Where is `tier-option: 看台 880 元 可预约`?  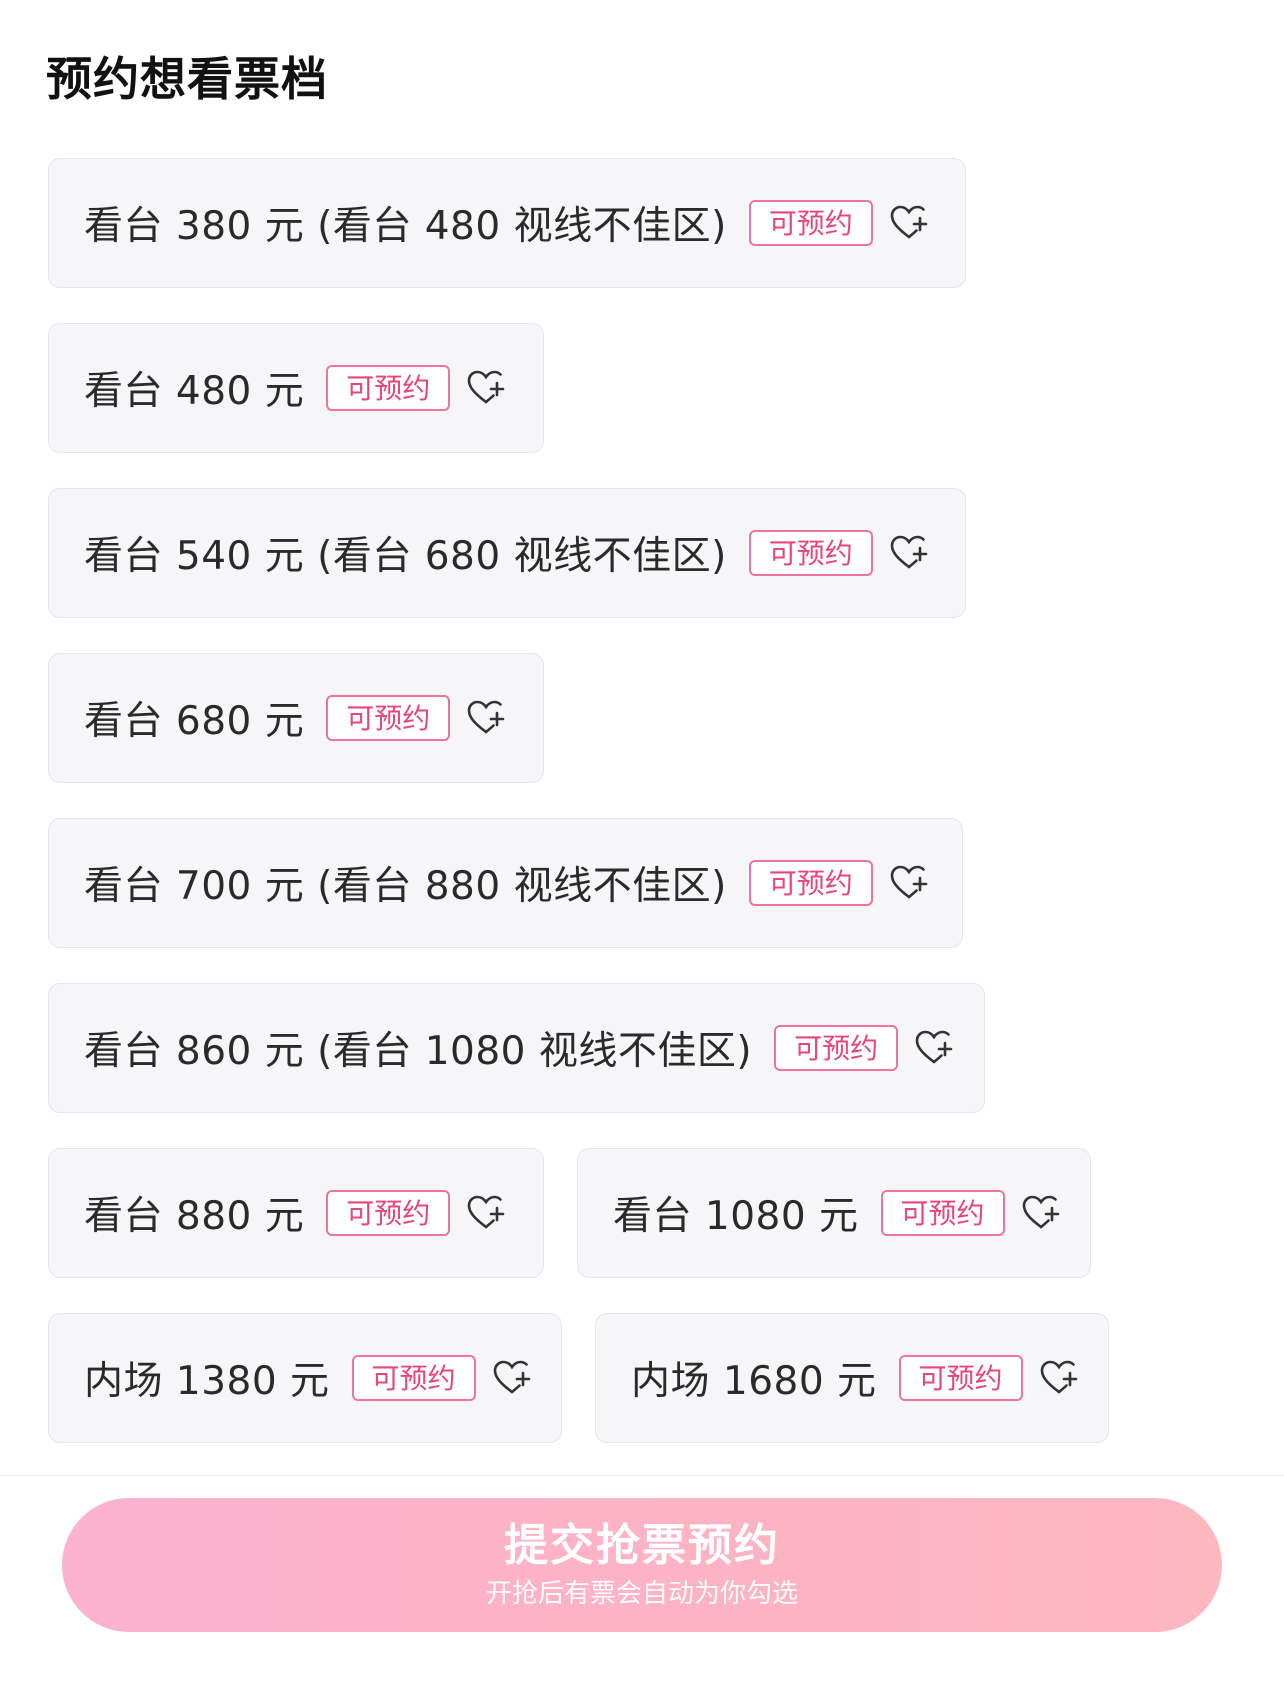
tier-option: 看台 880 元 可预约 is located at coordinates (296, 1213).